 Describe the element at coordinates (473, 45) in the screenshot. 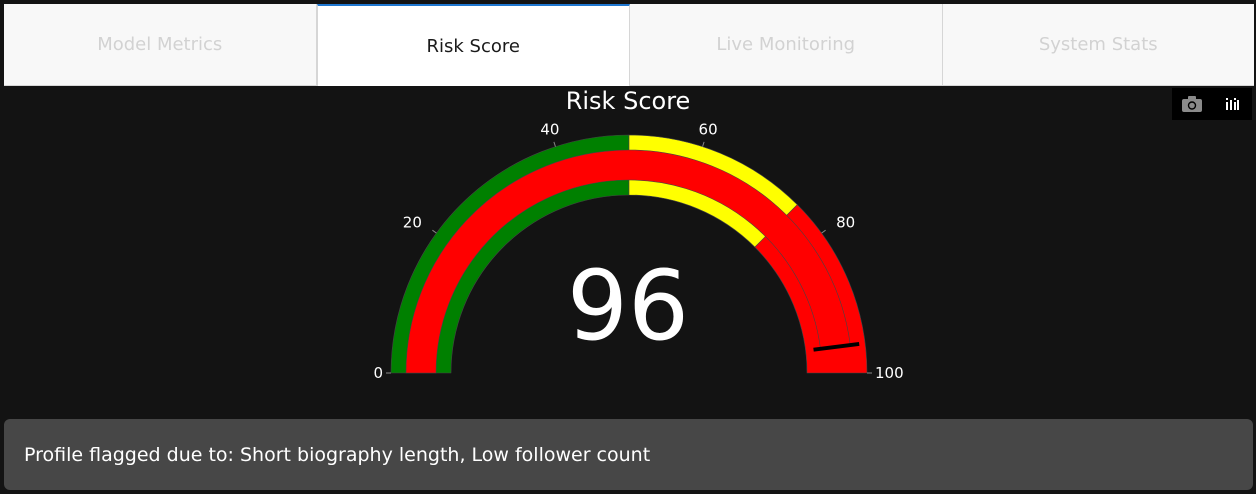

I see `tab-risk-score: Risk Score` at that location.